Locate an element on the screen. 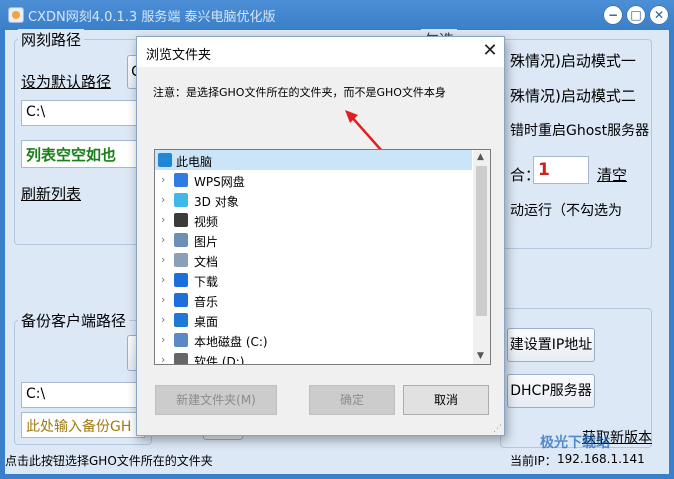  option-boot-mode-2: 殊情况)启动模式二 is located at coordinates (573, 95).